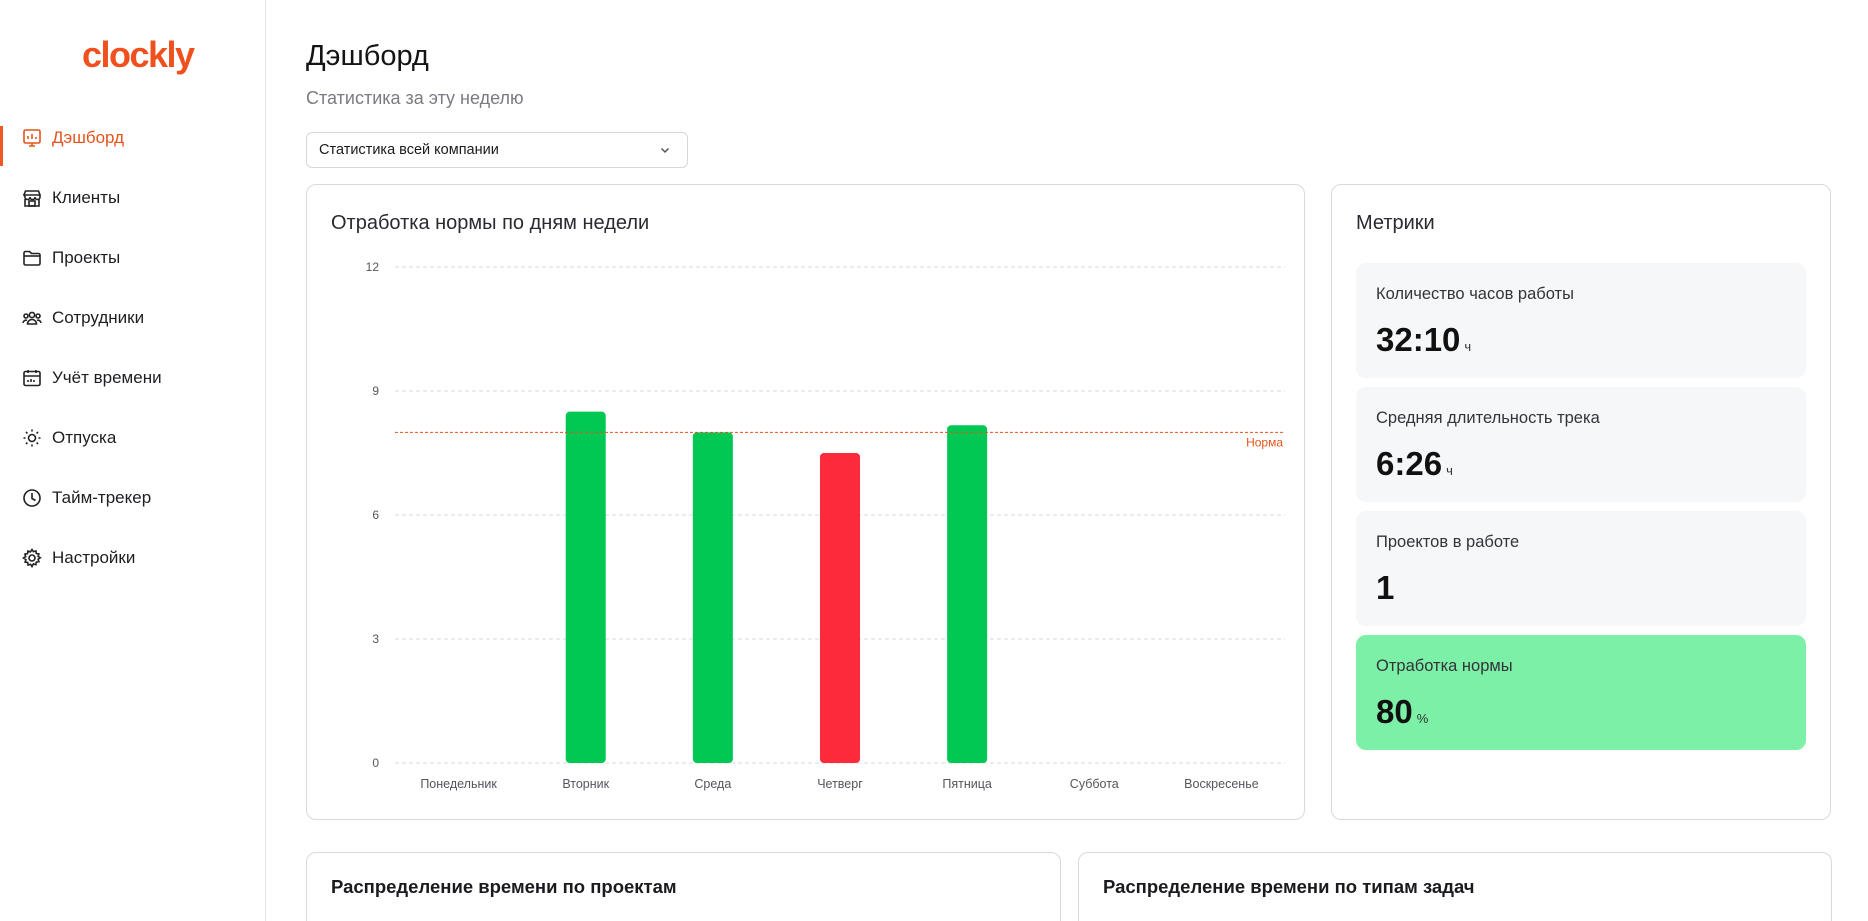 Image resolution: width=1868 pixels, height=921 pixels. What do you see at coordinates (88, 137) in the screenshot?
I see `sidebar-item-label: Дэшборд` at bounding box center [88, 137].